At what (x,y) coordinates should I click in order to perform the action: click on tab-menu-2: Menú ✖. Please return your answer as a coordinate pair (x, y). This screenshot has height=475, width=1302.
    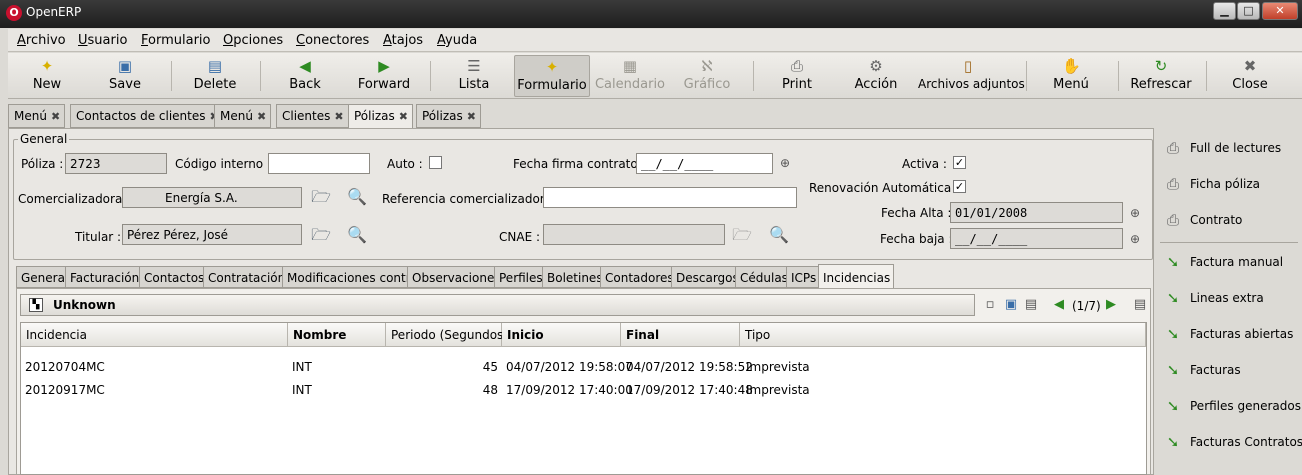
    Looking at the image, I should click on (243, 116).